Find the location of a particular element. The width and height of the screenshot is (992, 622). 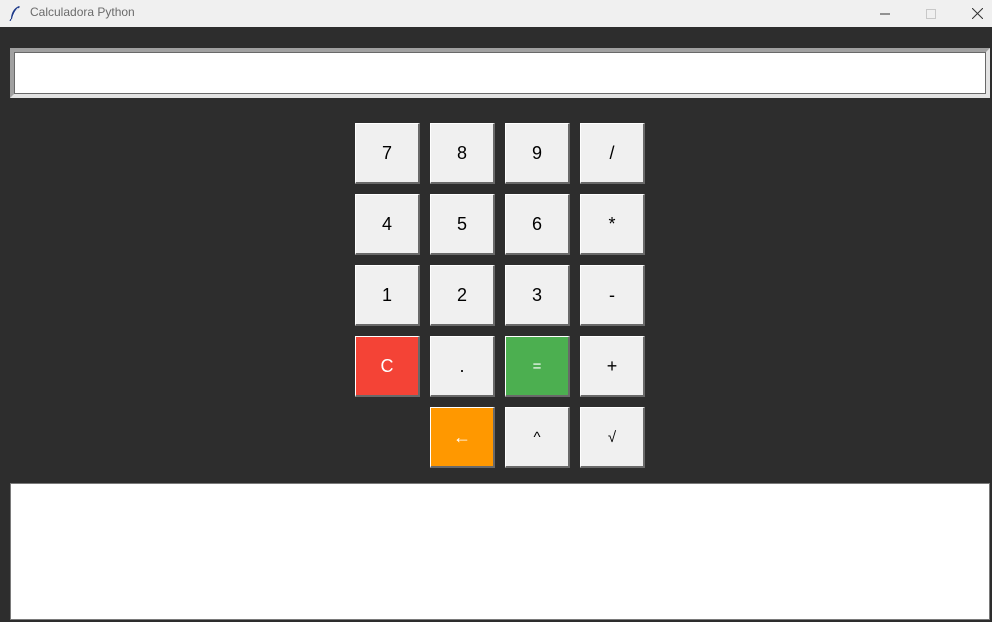

key-2: 2 is located at coordinates (462, 295).